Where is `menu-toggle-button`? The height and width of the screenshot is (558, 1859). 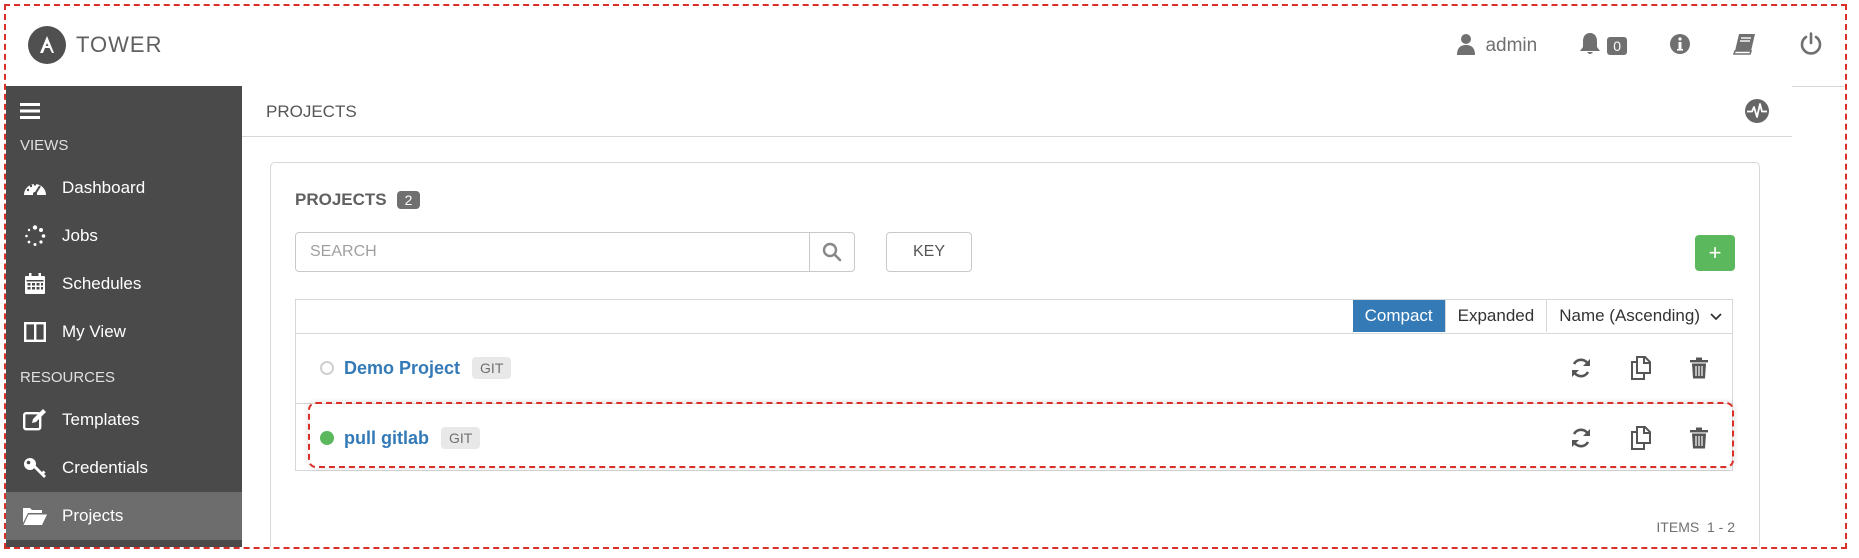
menu-toggle-button is located at coordinates (30, 113).